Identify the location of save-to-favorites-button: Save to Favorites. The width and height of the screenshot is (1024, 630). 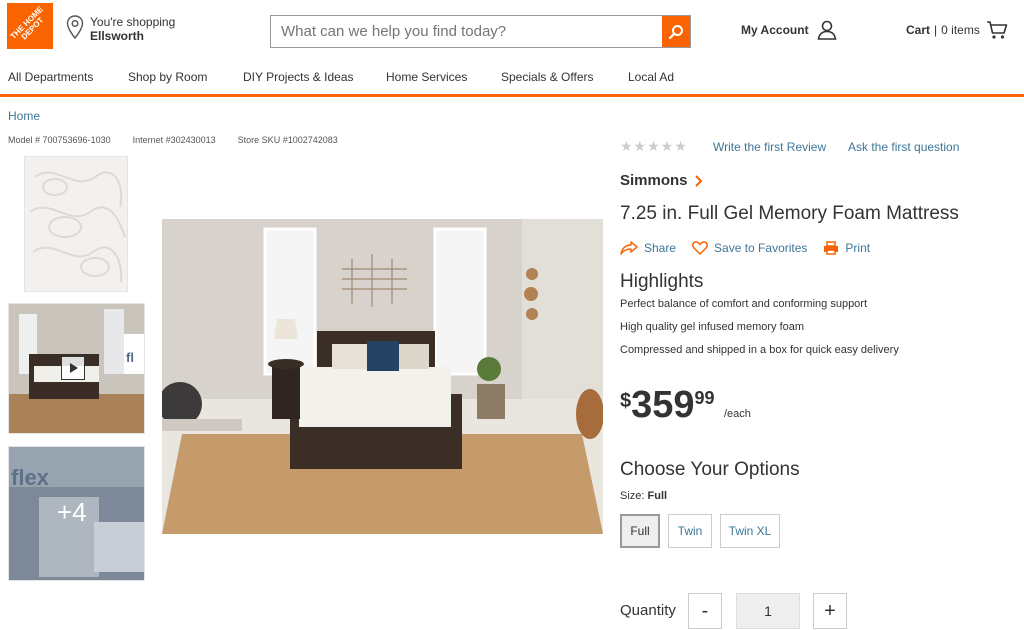
(749, 248).